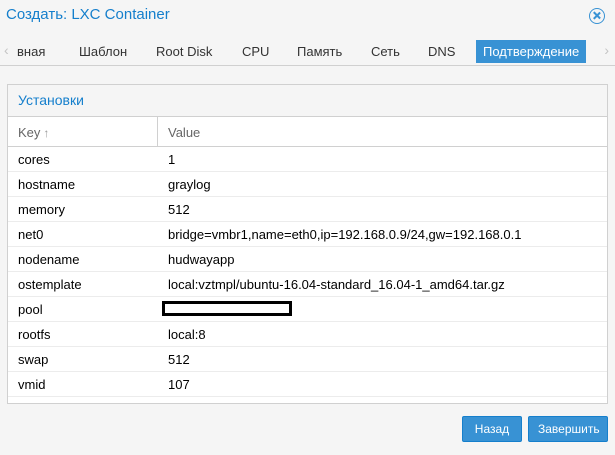  What do you see at coordinates (307, 334) in the screenshot?
I see `table-row: rootfs local:8` at bounding box center [307, 334].